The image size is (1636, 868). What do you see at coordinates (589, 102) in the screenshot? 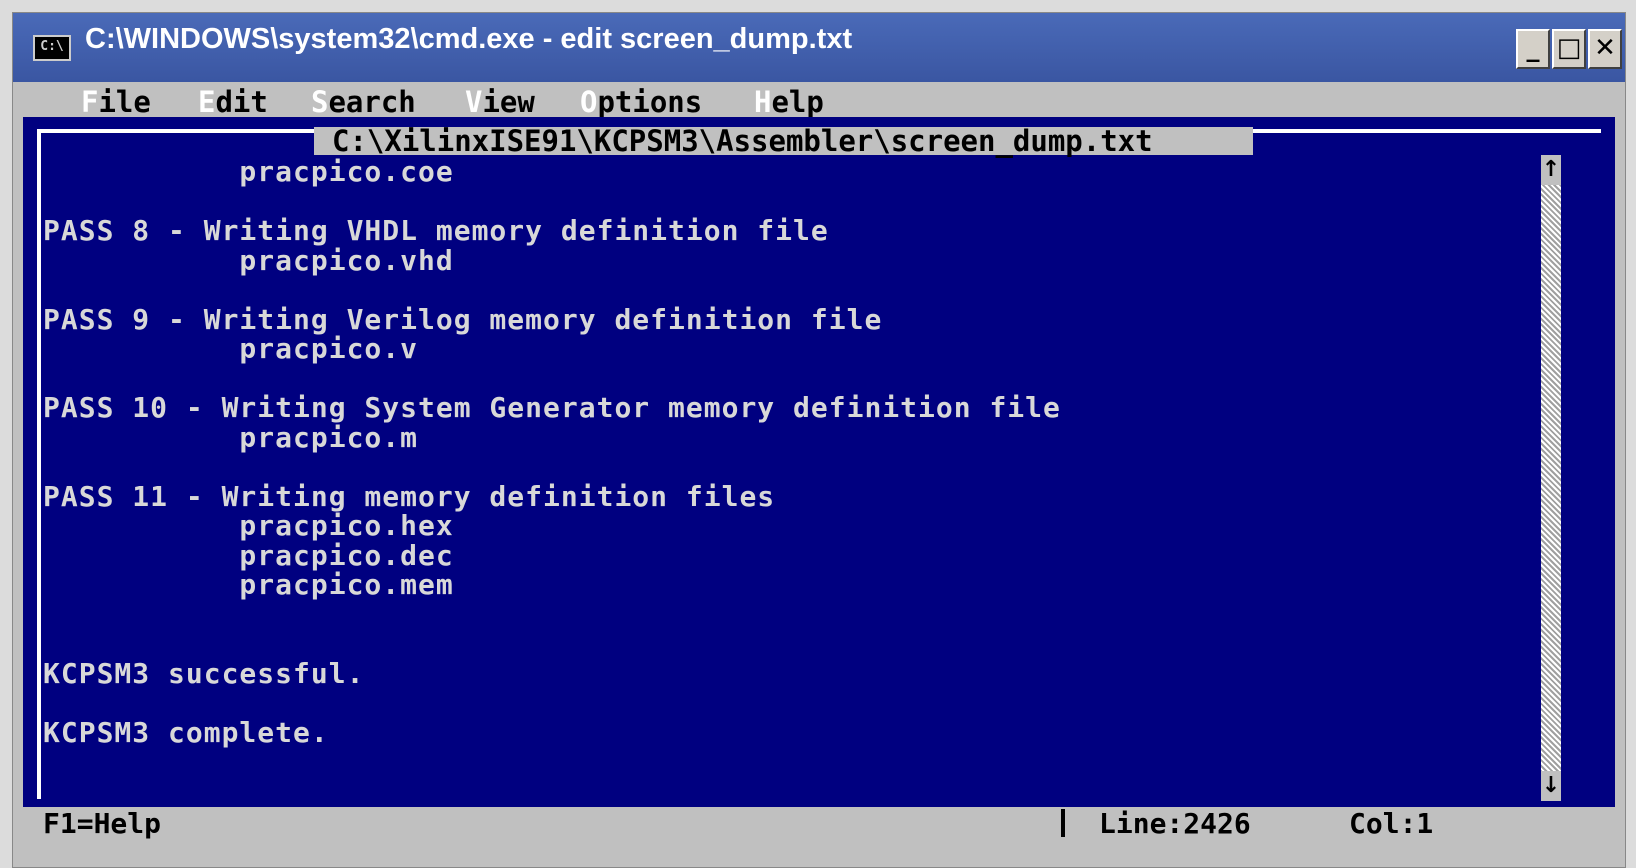
I see `menu-options-hotkey: O` at bounding box center [589, 102].